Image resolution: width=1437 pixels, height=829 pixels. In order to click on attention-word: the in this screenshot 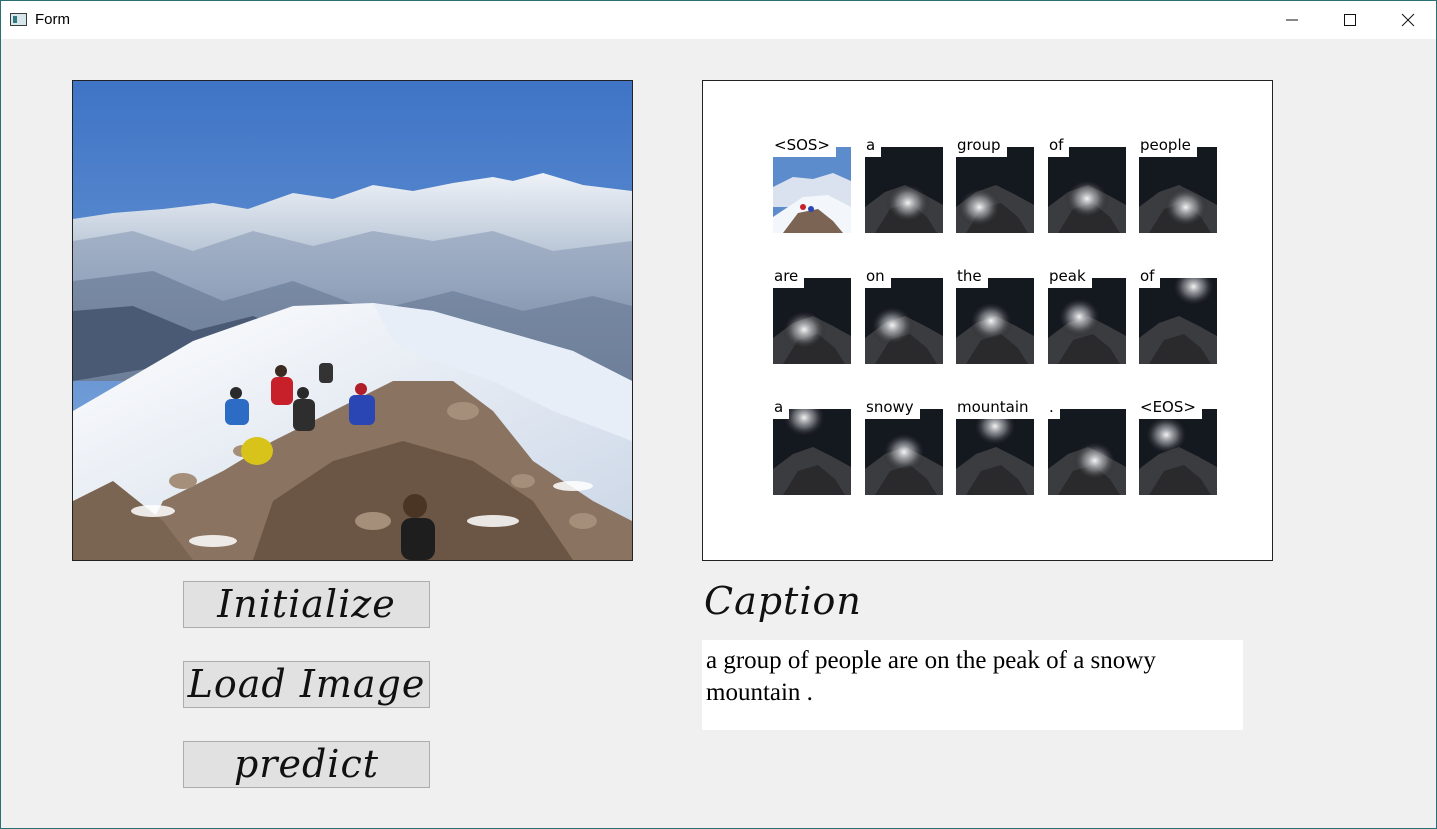, I will do `click(972, 277)`.